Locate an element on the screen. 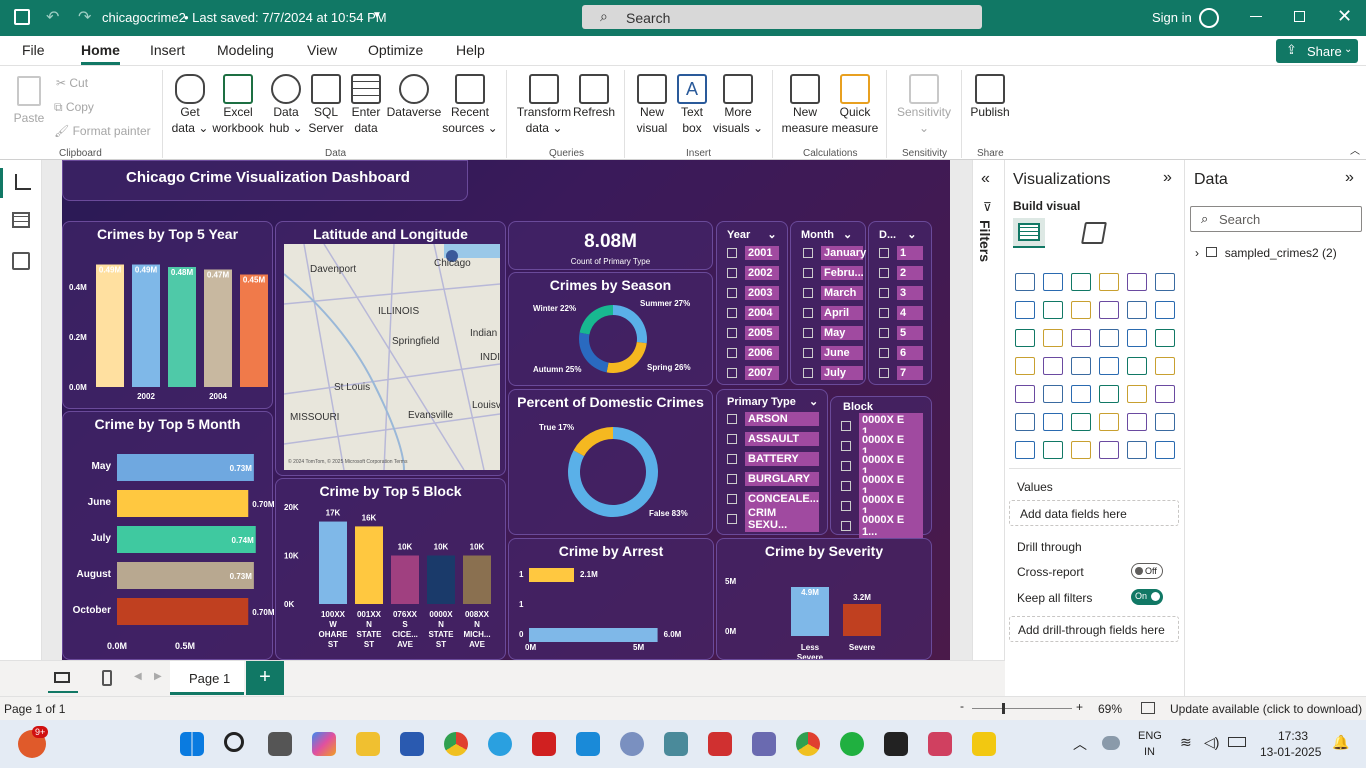 The height and width of the screenshot is (768, 1366). chevron-down-icon: ▼ is located at coordinates (377, 15).